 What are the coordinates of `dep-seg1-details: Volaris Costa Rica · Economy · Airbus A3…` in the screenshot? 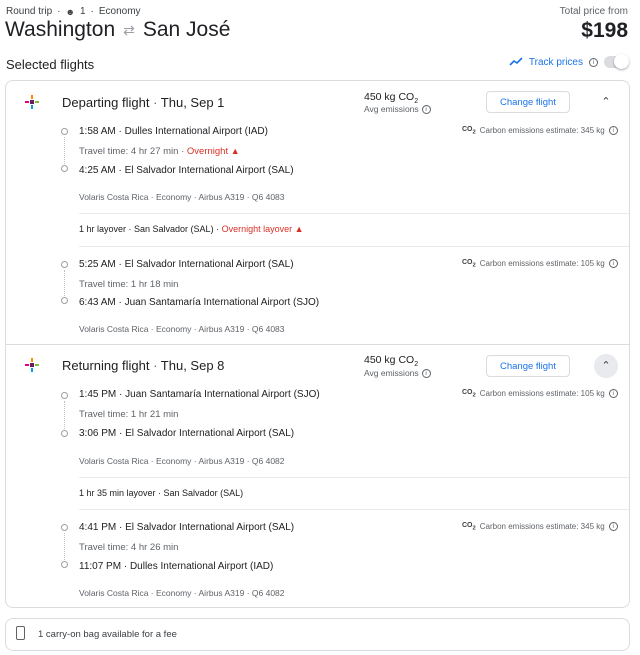 It's located at (182, 197).